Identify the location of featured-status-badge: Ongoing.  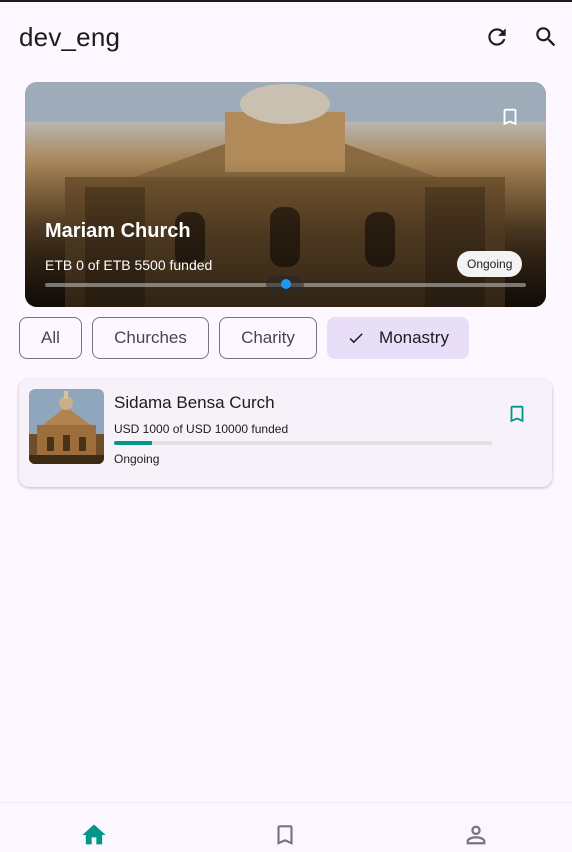
(490, 264).